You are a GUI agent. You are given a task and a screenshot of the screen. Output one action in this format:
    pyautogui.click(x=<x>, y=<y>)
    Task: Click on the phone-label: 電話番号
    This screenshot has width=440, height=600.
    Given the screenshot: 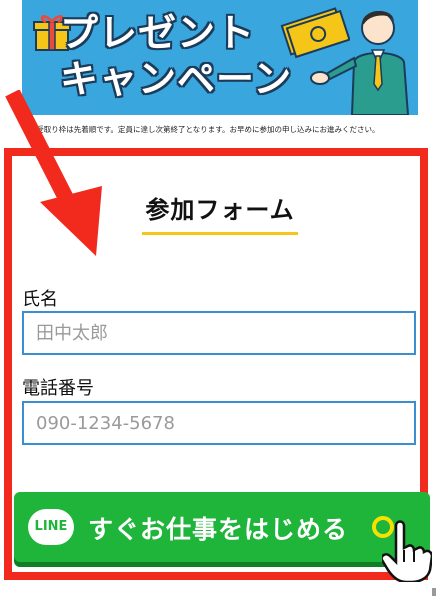 What is the action you would take?
    pyautogui.click(x=58, y=388)
    